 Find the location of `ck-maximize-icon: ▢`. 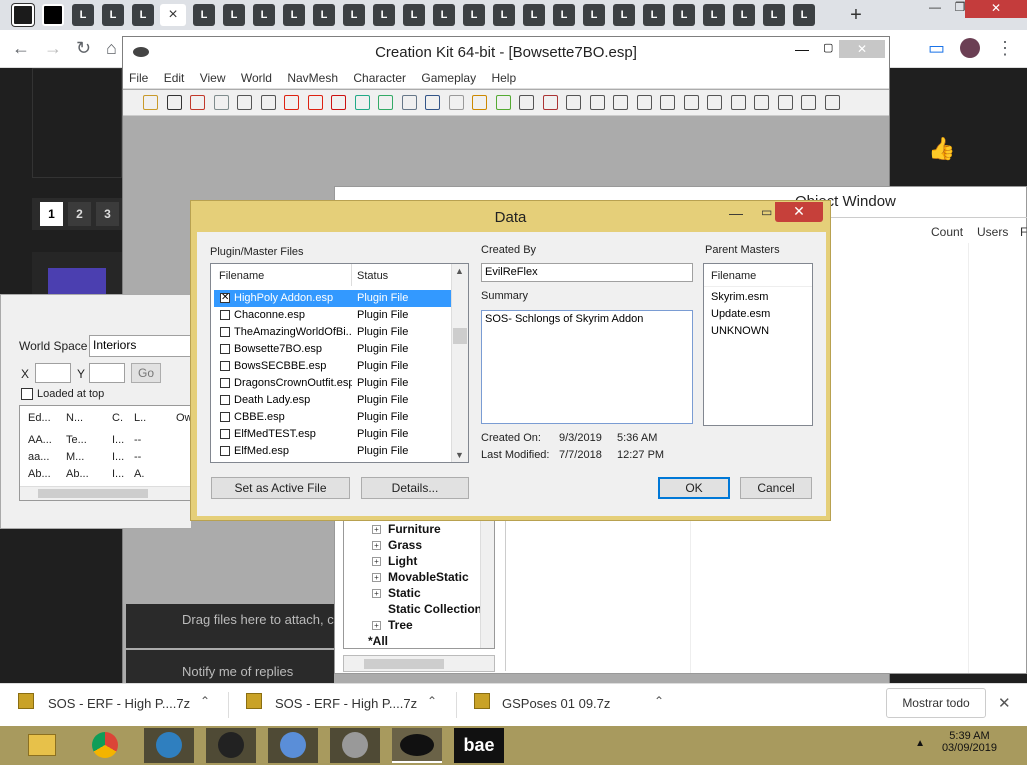

ck-maximize-icon: ▢ is located at coordinates (828, 47).